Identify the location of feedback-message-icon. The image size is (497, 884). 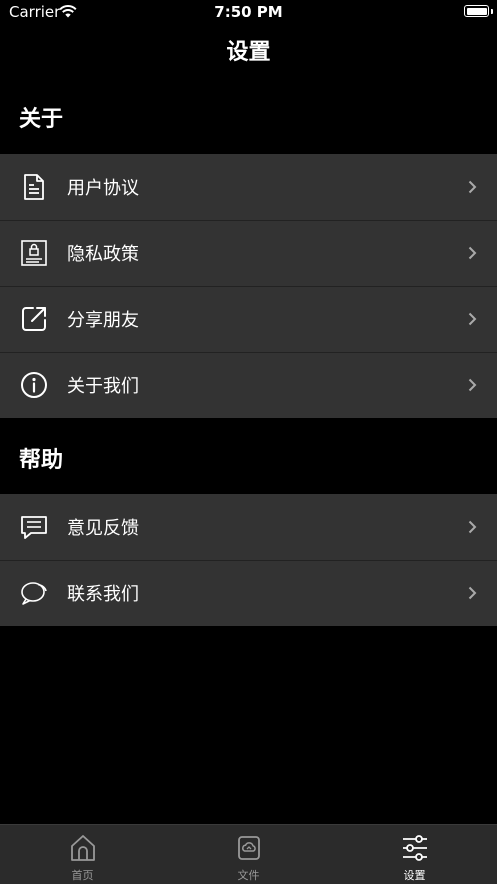
(34, 527).